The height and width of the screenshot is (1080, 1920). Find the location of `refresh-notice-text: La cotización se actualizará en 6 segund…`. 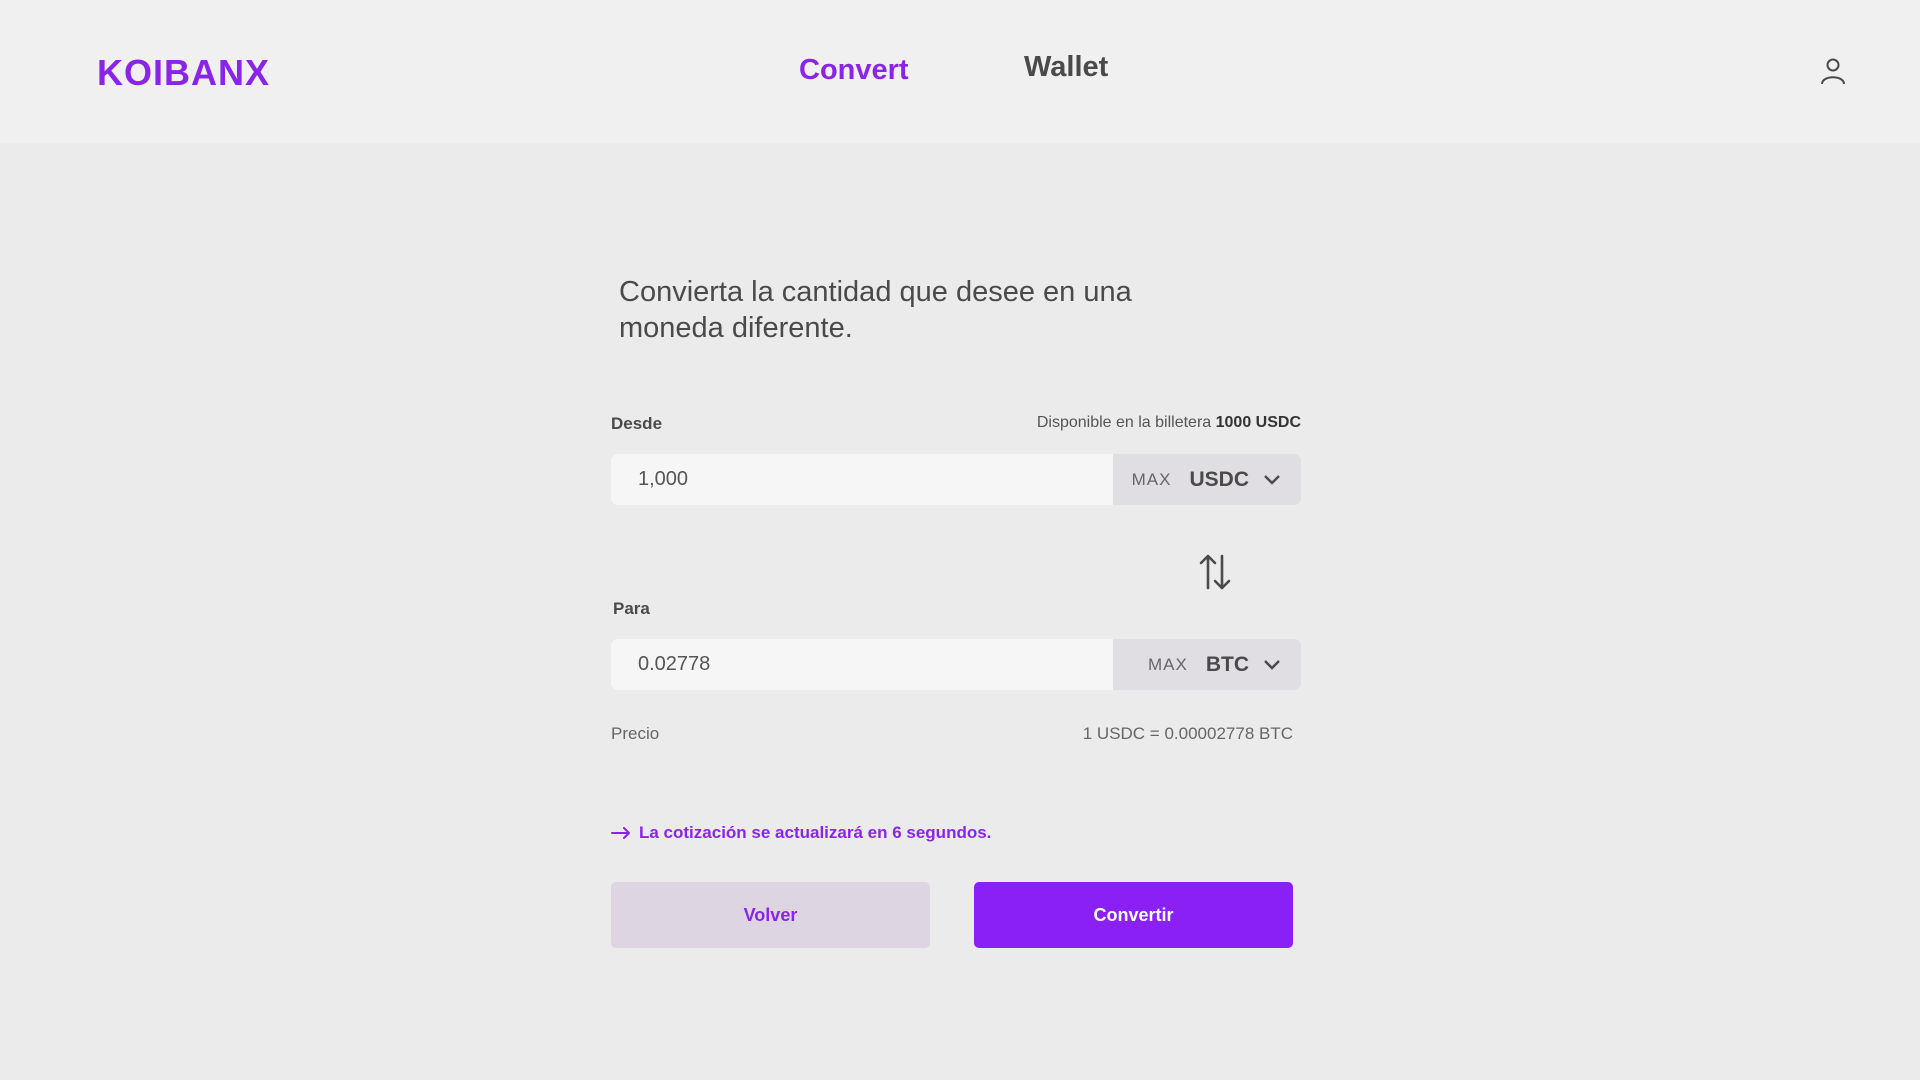

refresh-notice-text: La cotización se actualizará en 6 segund… is located at coordinates (815, 832).